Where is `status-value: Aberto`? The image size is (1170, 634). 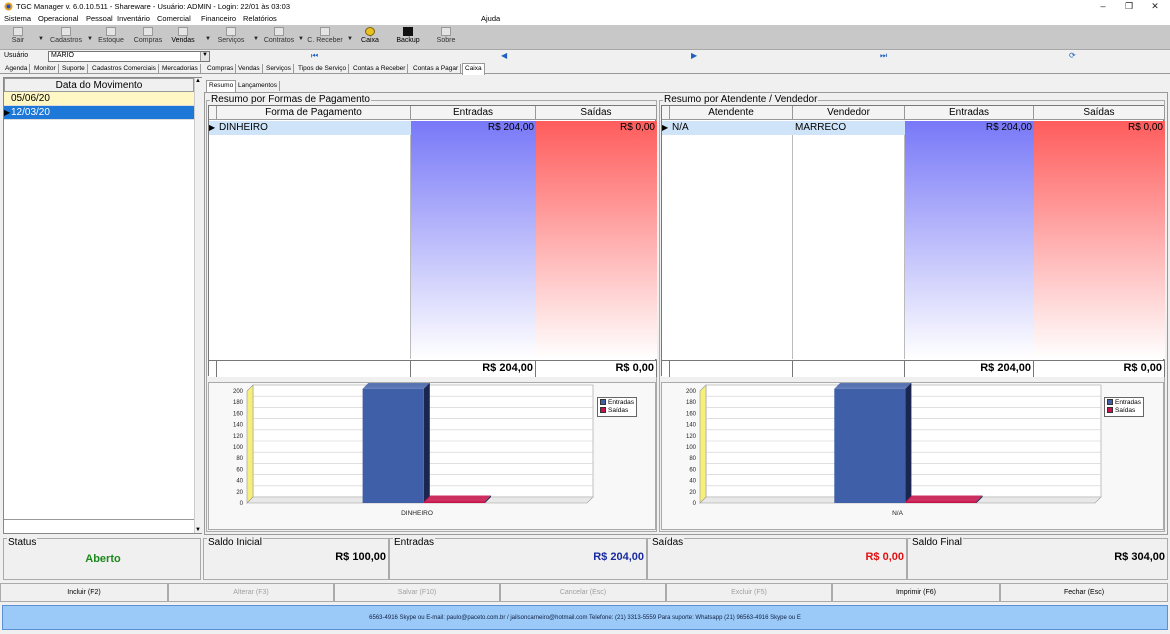
status-value: Aberto is located at coordinates (103, 559).